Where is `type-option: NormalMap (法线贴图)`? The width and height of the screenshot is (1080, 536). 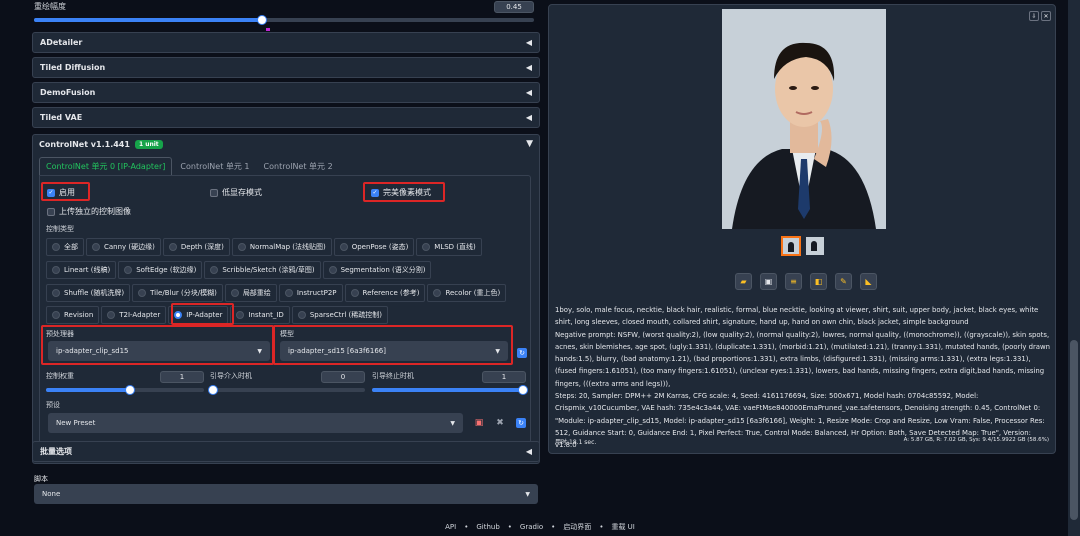 type-option: NormalMap (法线贴图) is located at coordinates (281, 247).